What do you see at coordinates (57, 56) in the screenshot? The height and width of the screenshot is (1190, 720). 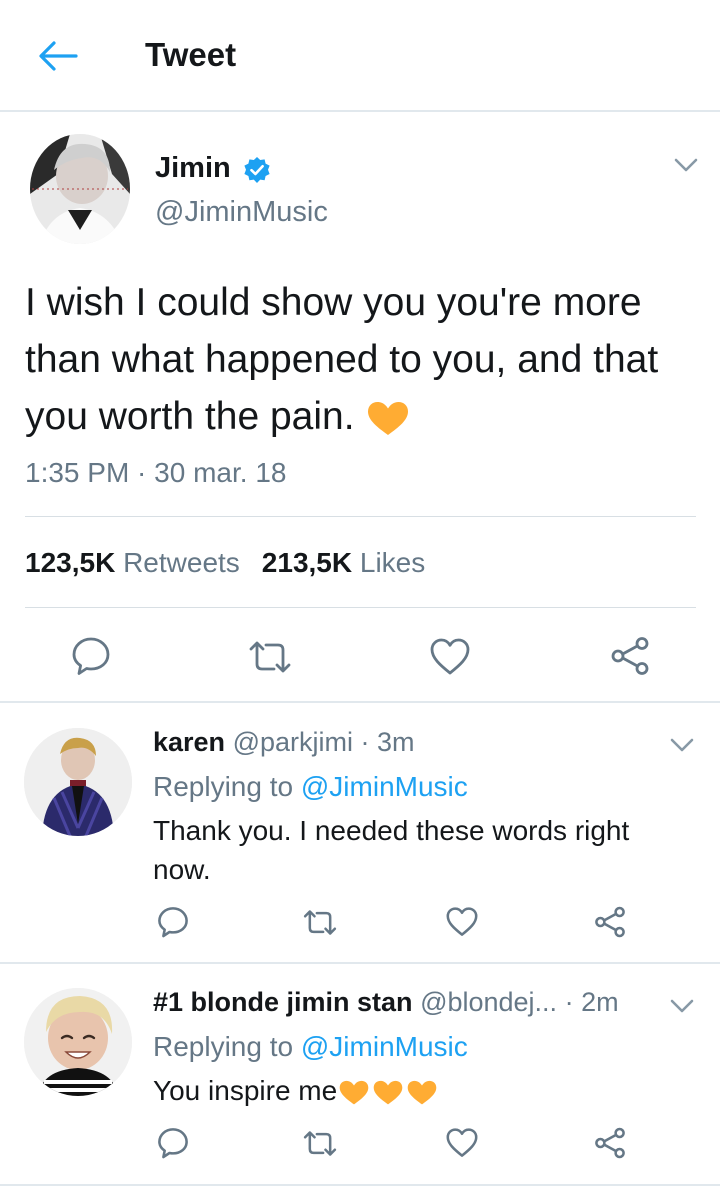 I see `back-arrow-icon` at bounding box center [57, 56].